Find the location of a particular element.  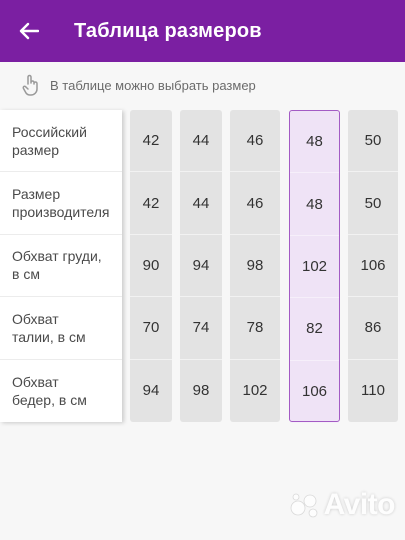

hint-text: В таблице можно выбрать размер is located at coordinates (153, 85).